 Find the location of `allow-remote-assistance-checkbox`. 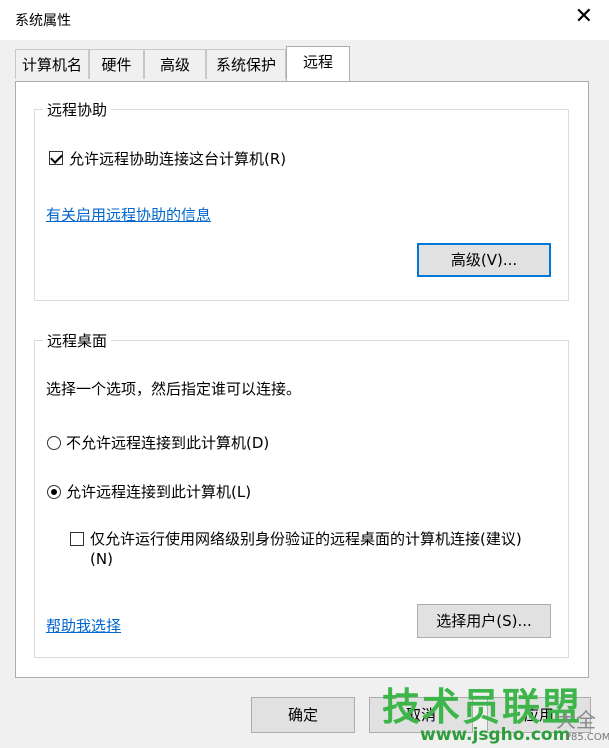

allow-remote-assistance-checkbox is located at coordinates (56, 158).